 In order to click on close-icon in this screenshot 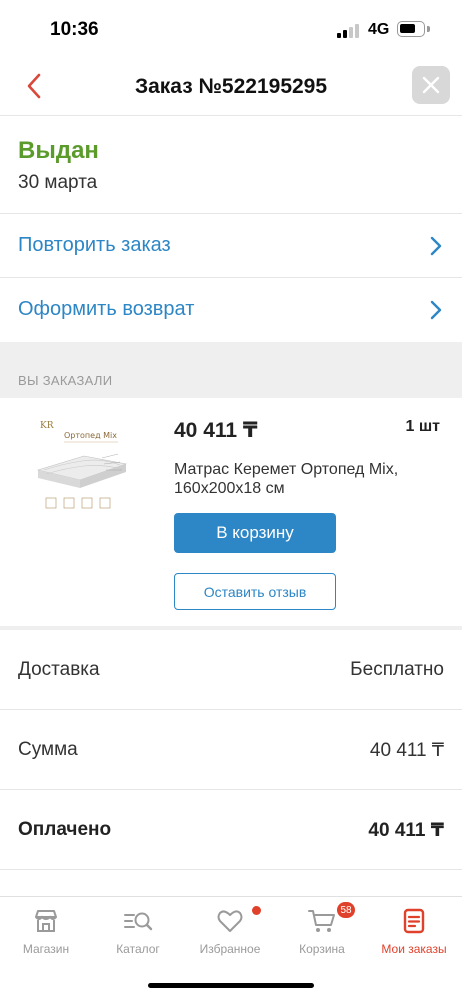, I will do `click(431, 85)`.